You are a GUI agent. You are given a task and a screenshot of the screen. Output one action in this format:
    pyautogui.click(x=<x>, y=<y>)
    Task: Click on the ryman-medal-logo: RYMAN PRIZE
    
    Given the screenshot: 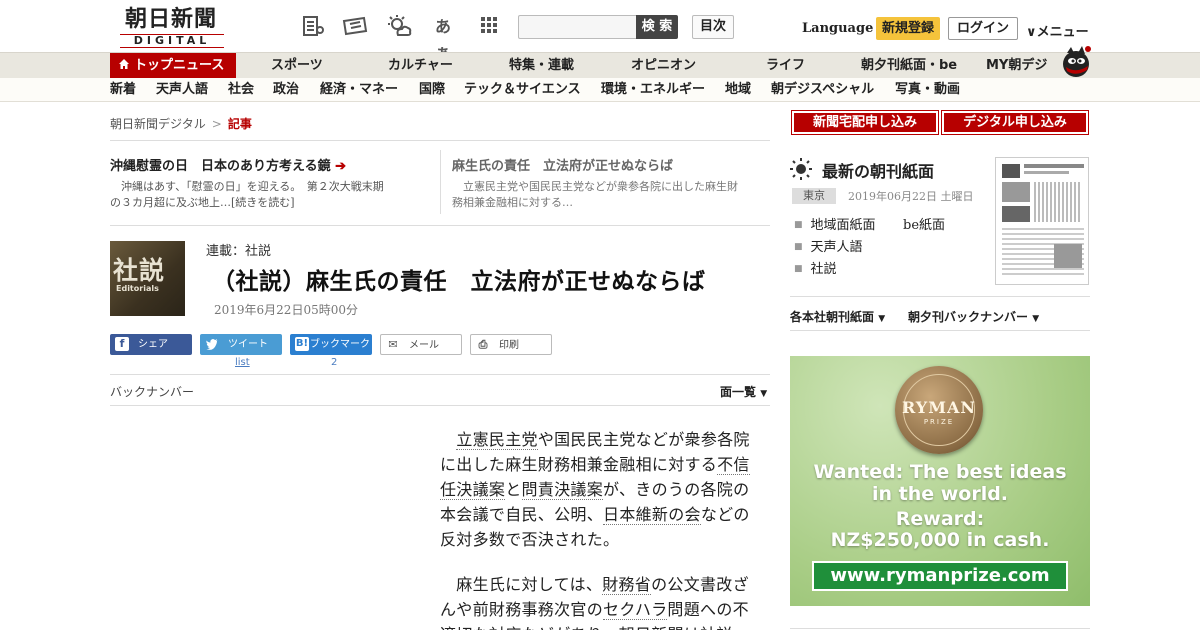 What is the action you would take?
    pyautogui.click(x=939, y=410)
    